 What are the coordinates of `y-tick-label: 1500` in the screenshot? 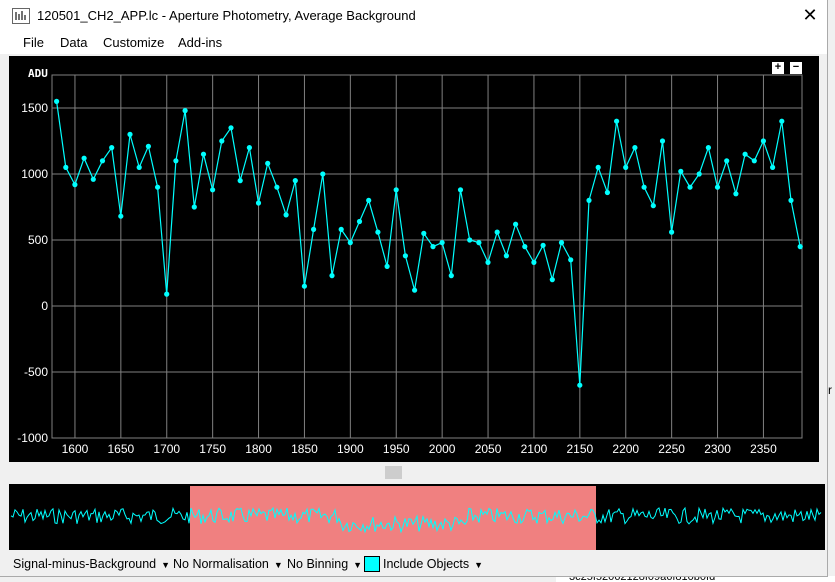 It's located at (34, 108).